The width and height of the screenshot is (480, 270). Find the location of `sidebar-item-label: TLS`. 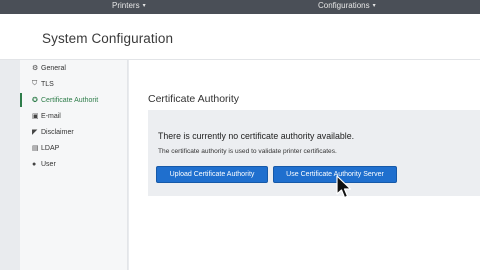

sidebar-item-label: TLS is located at coordinates (47, 84).